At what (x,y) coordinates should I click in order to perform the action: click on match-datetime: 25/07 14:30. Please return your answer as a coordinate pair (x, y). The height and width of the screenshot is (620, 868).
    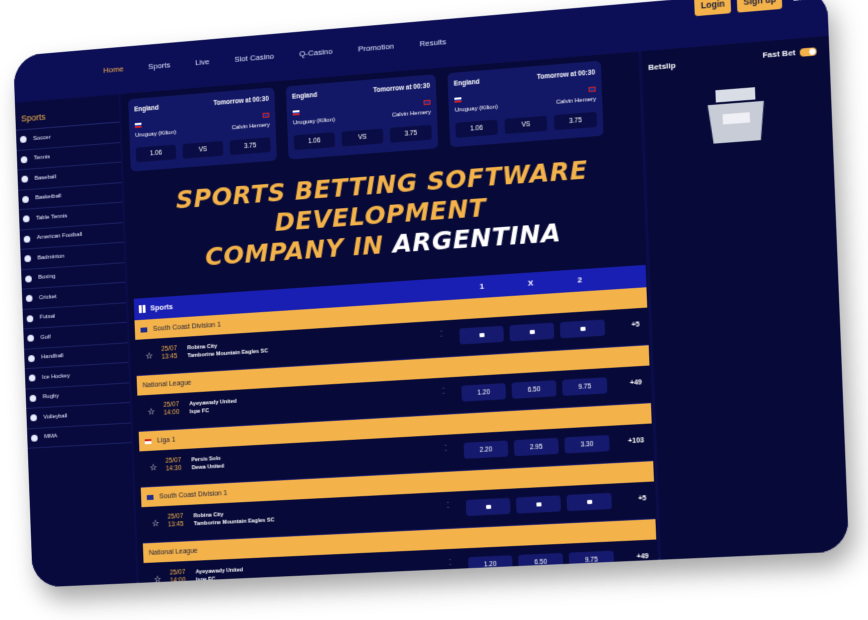
    Looking at the image, I should click on (173, 465).